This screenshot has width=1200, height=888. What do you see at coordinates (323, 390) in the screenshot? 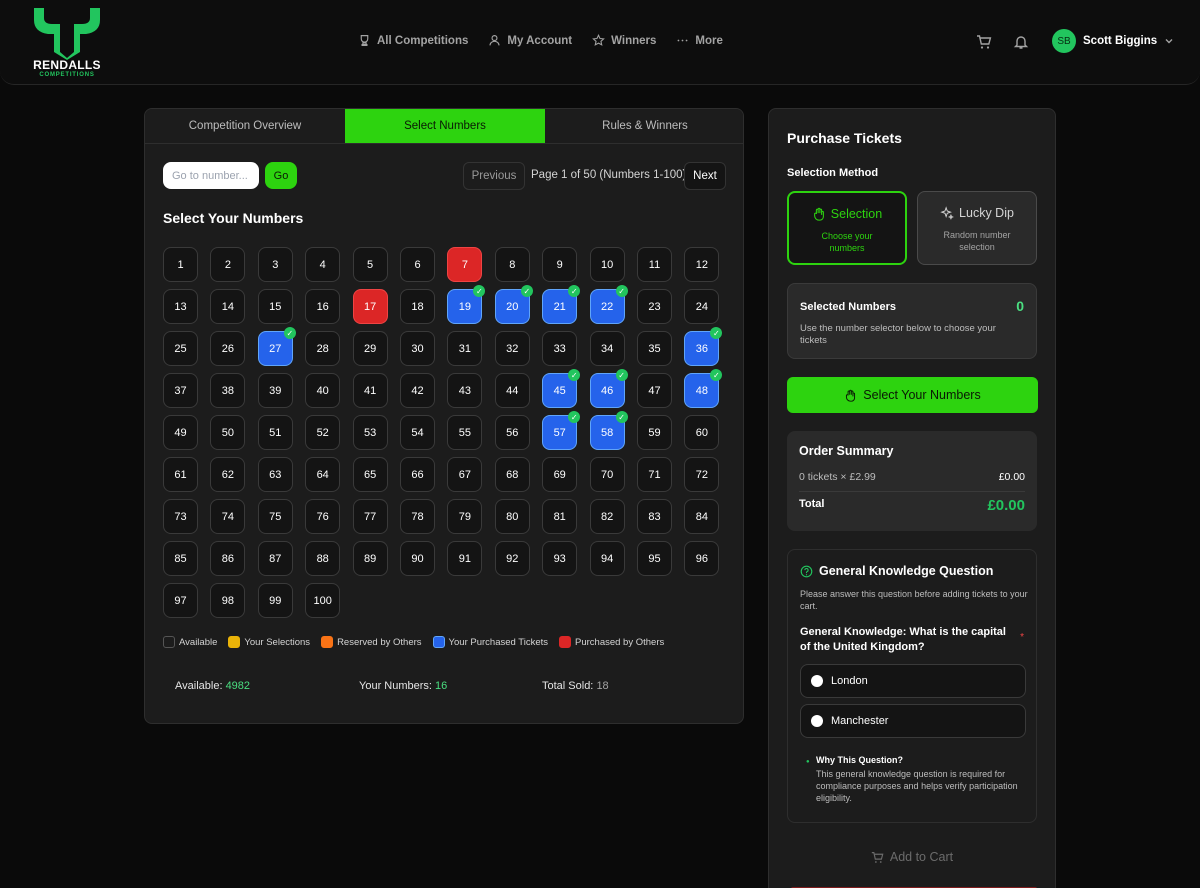
I see `number-cell: 40` at bounding box center [323, 390].